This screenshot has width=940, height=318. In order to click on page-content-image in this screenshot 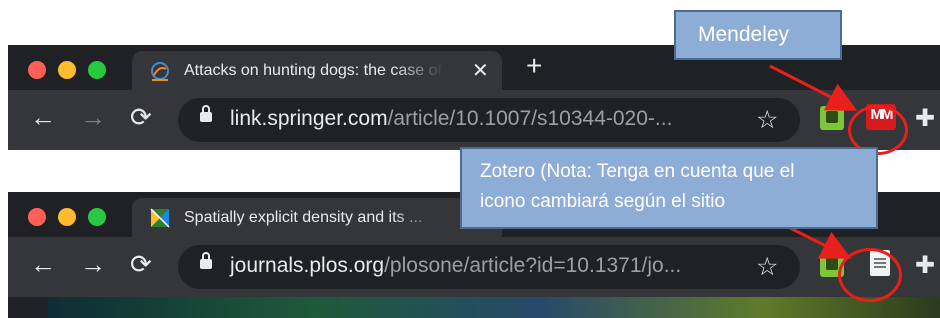, I will do `click(494, 307)`.